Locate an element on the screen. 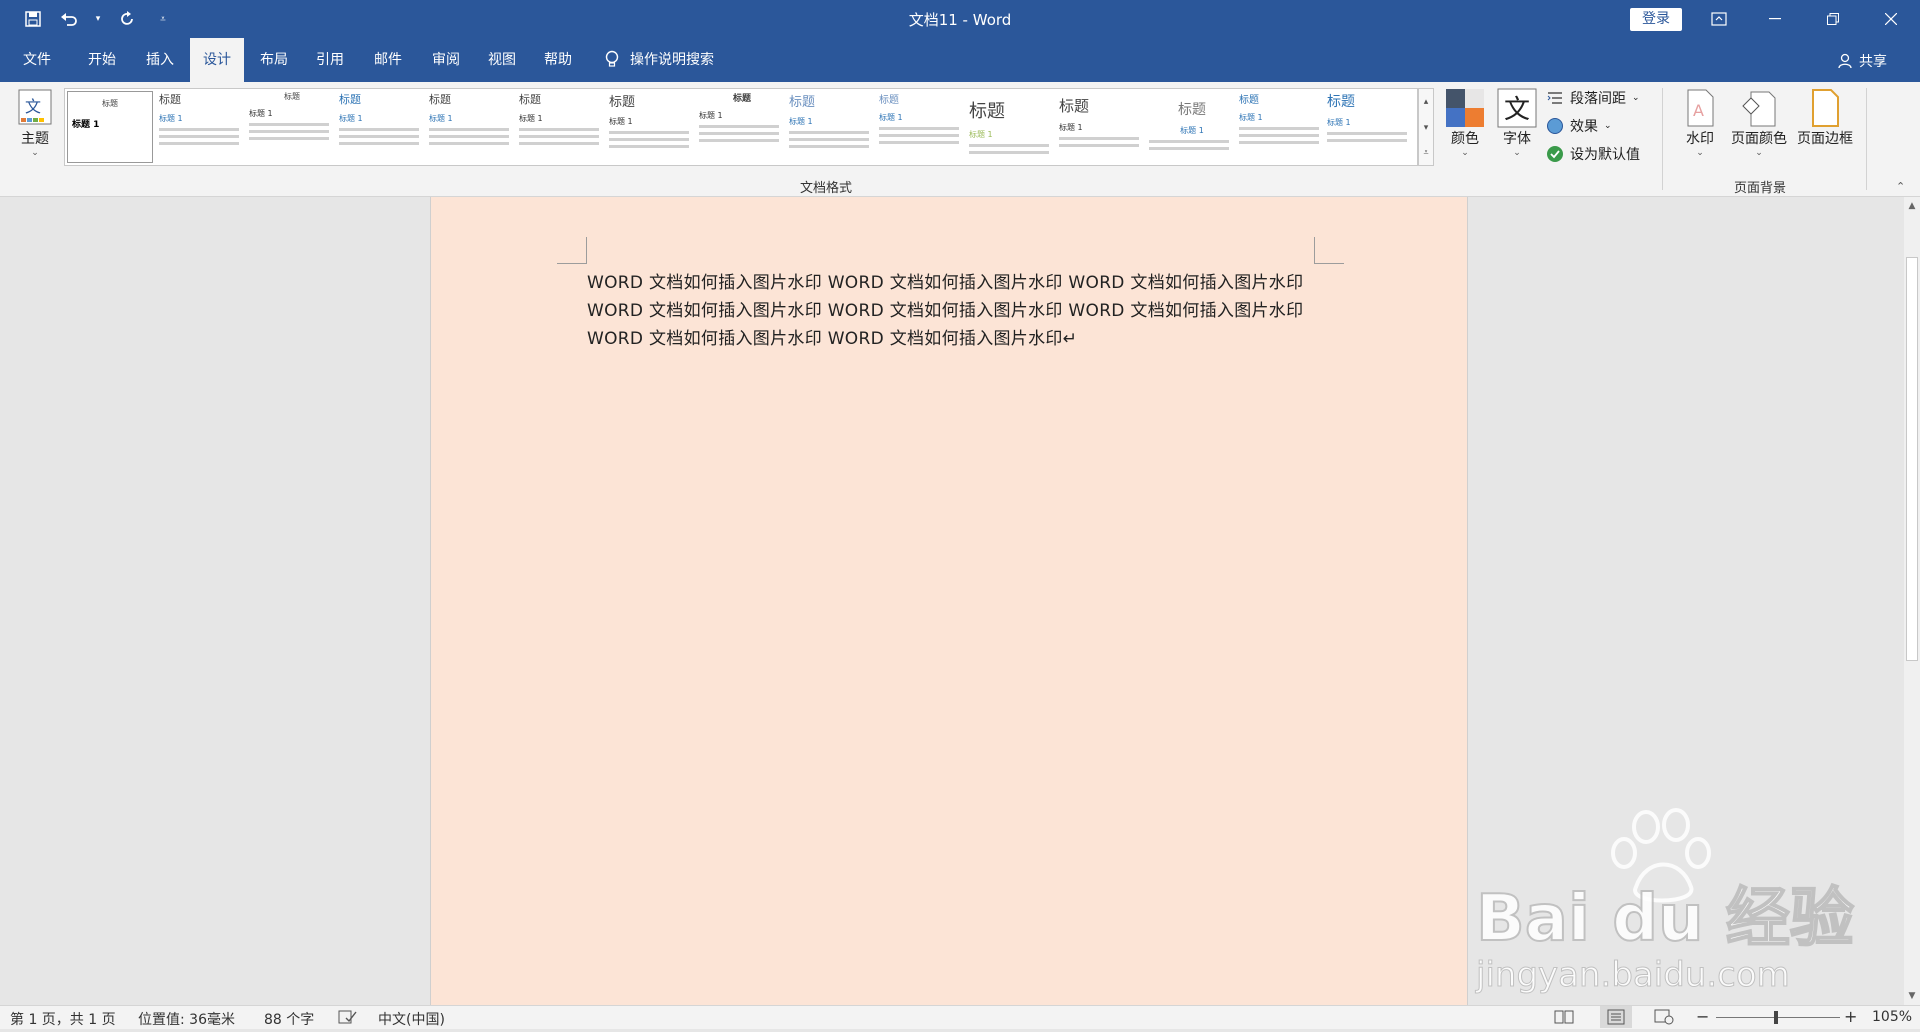 The width and height of the screenshot is (1920, 1032). word-count: 88 个字 is located at coordinates (289, 1019).